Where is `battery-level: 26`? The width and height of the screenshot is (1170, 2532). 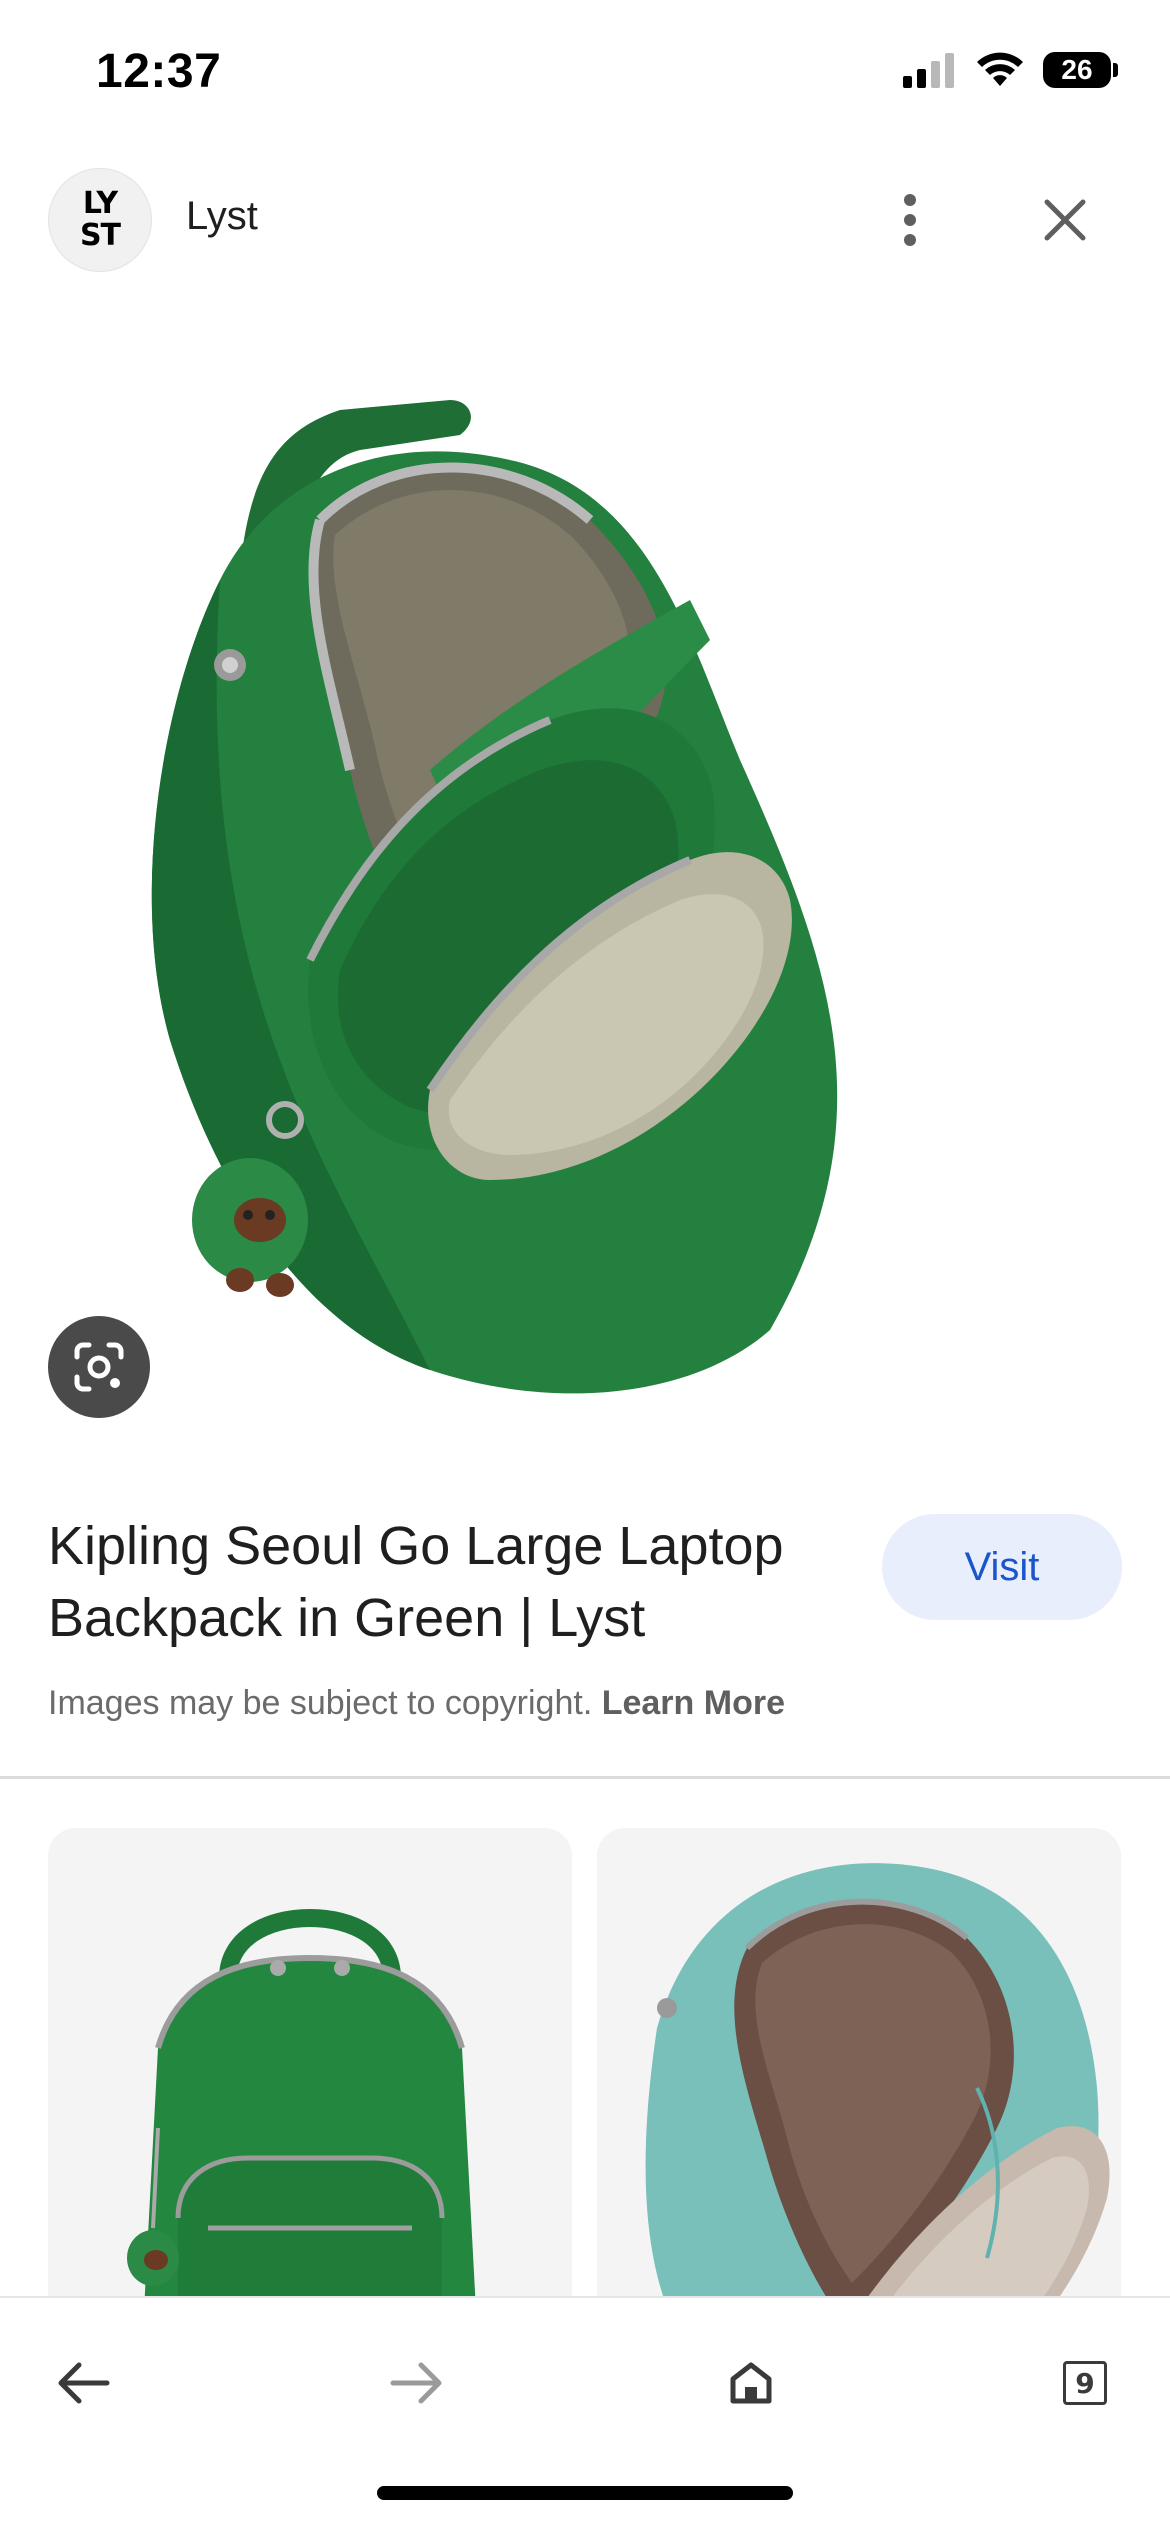
battery-level: 26 is located at coordinates (1077, 69).